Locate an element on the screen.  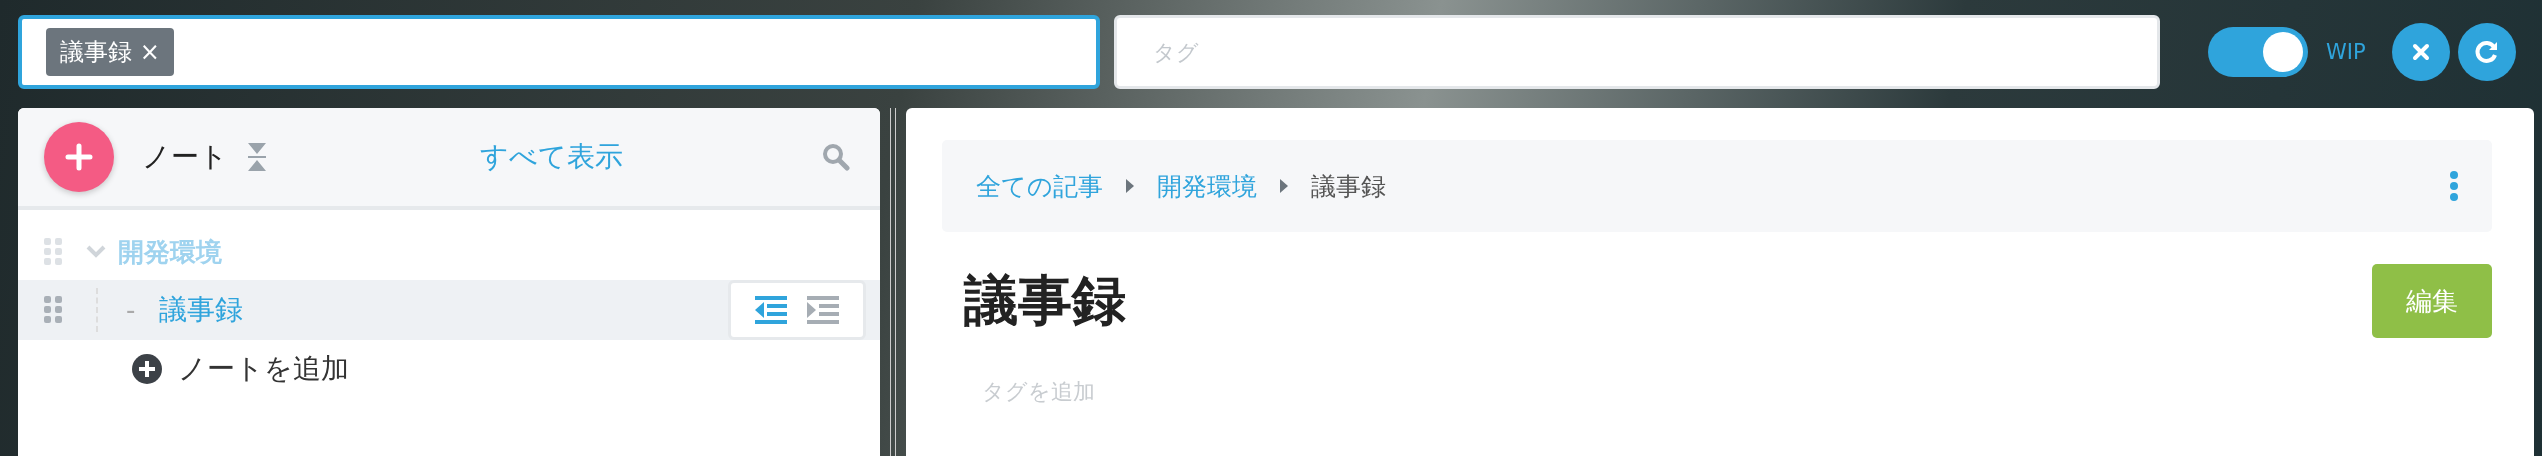
indent-icon is located at coordinates (823, 310).